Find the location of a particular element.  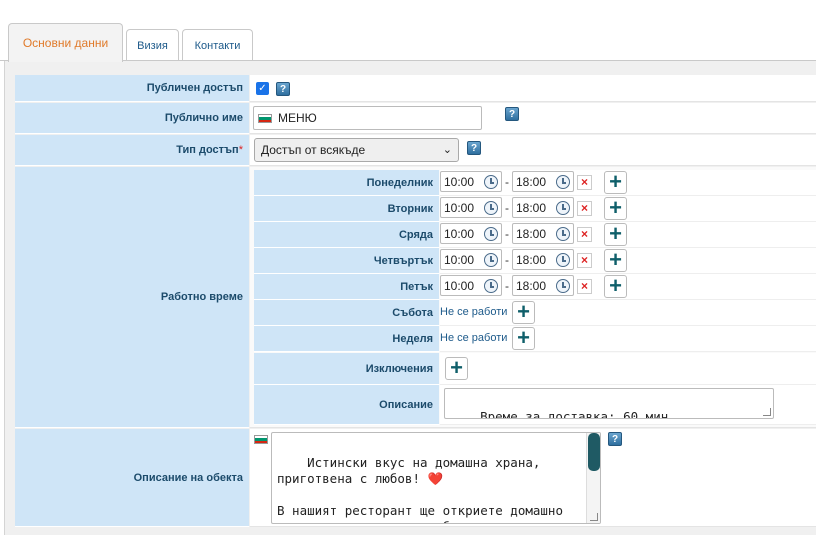

exceptions-label: Изключения is located at coordinates (346, 369).